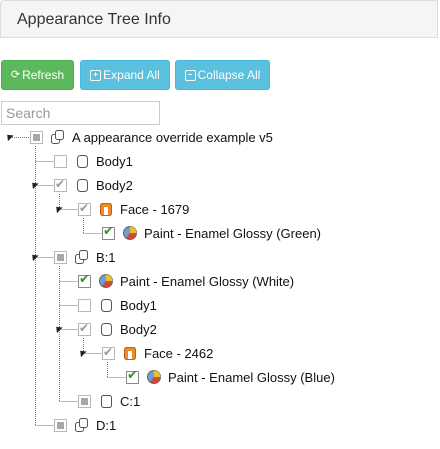  Describe the element at coordinates (93, 161) in the screenshot. I see `tree-node-body1: Body1` at that location.